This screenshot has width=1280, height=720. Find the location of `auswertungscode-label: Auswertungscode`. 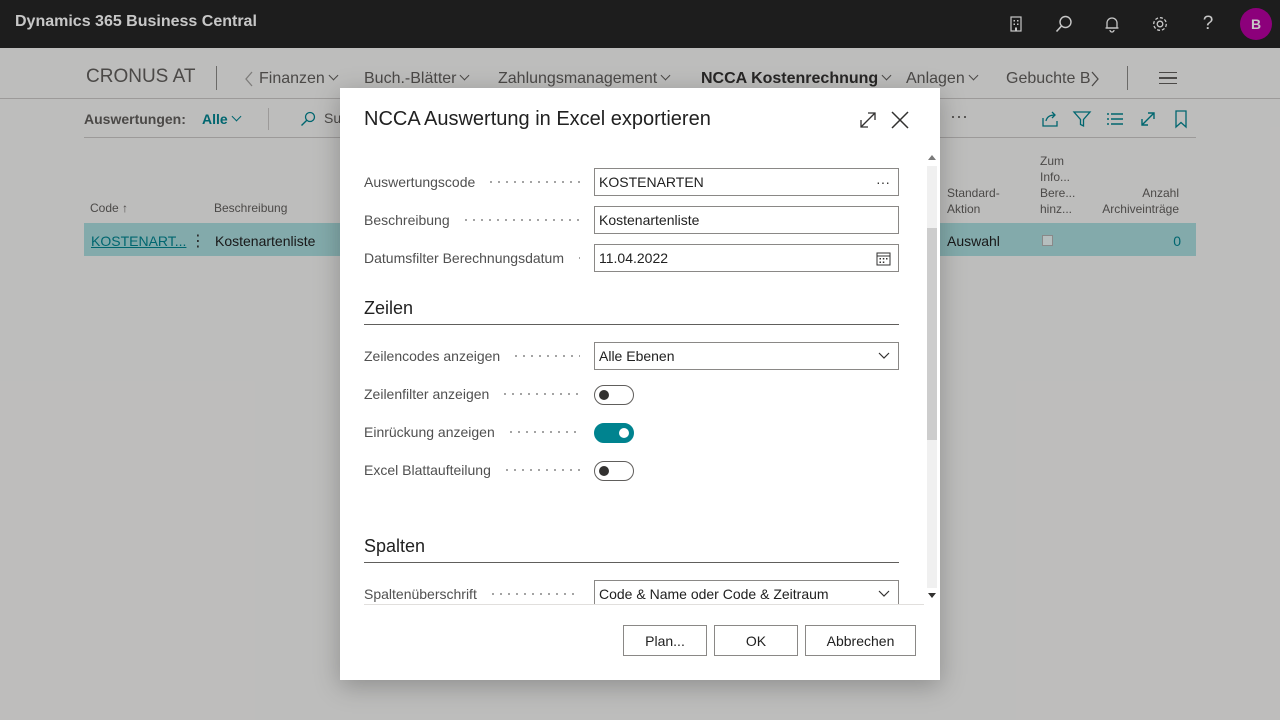

auswertungscode-label: Auswertungscode is located at coordinates (474, 182).